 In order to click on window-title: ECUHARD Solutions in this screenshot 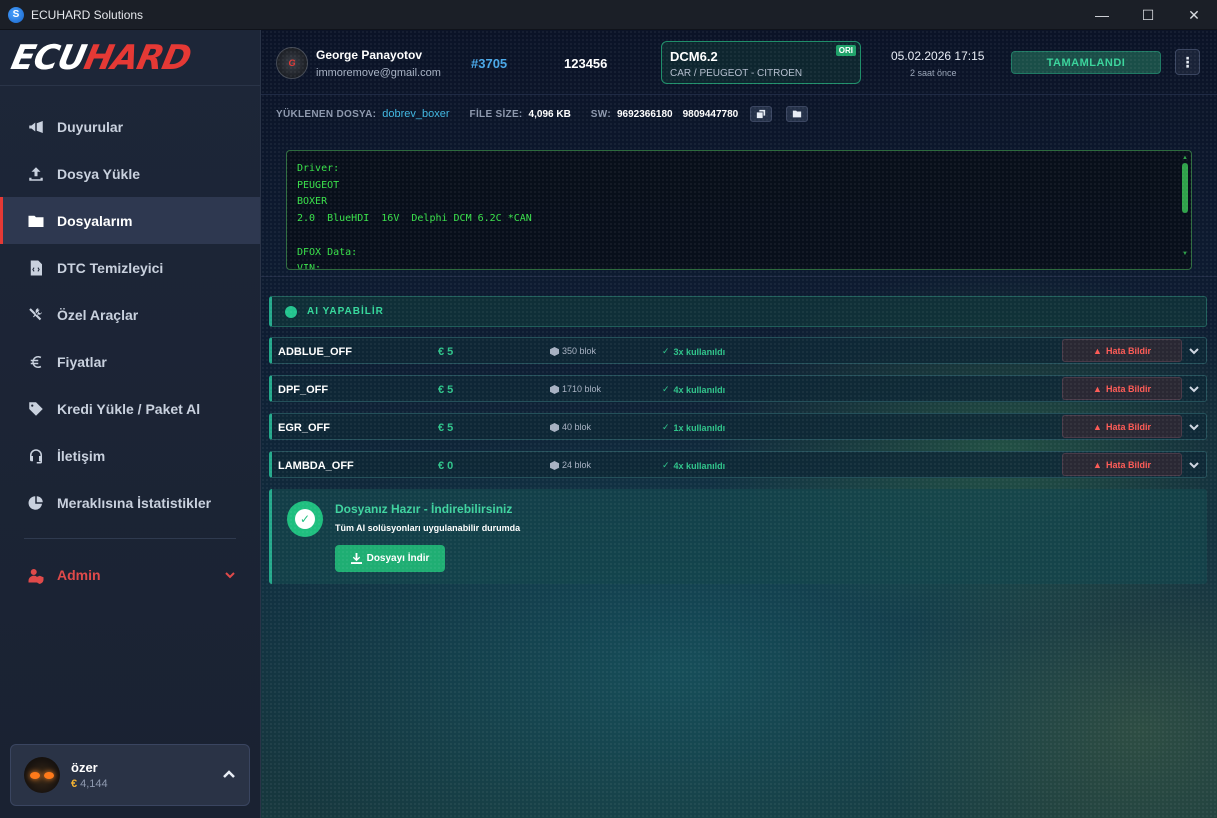, I will do `click(87, 14)`.